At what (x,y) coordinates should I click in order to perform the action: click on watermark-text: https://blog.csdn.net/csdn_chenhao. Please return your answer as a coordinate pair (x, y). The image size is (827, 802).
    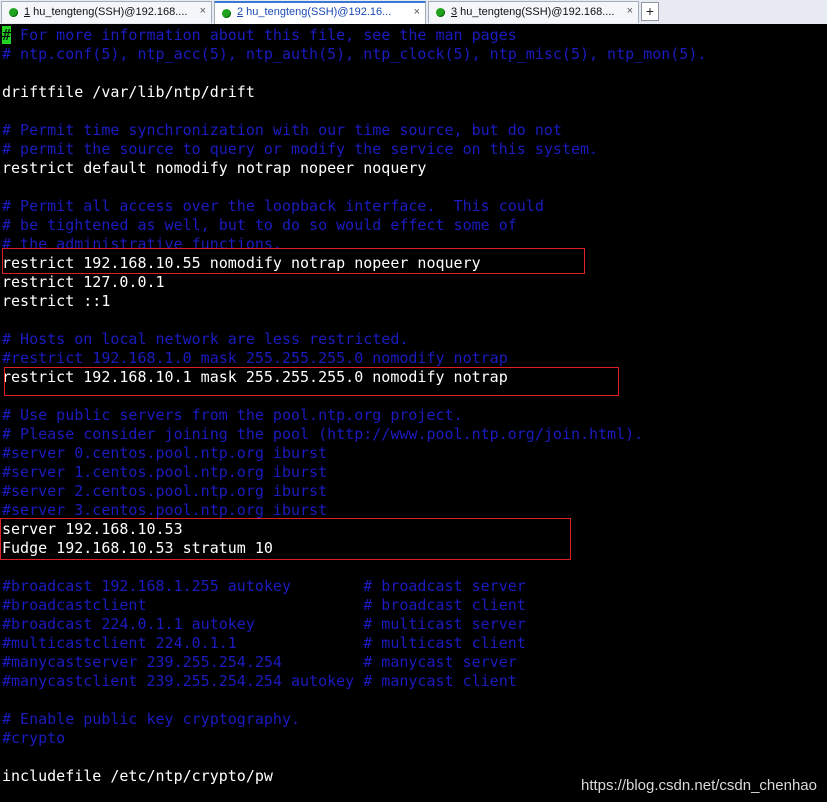
    Looking at the image, I should click on (698, 785).